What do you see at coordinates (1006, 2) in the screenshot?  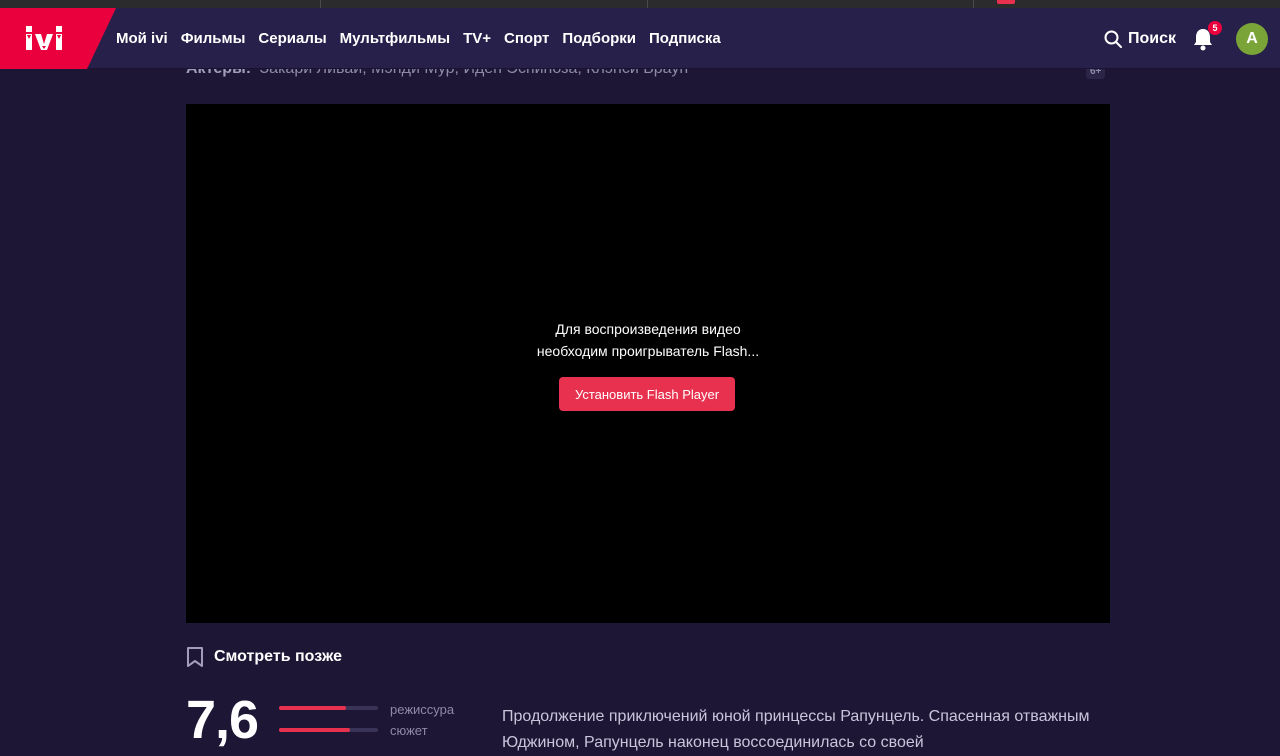 I see `active-tab-indicator` at bounding box center [1006, 2].